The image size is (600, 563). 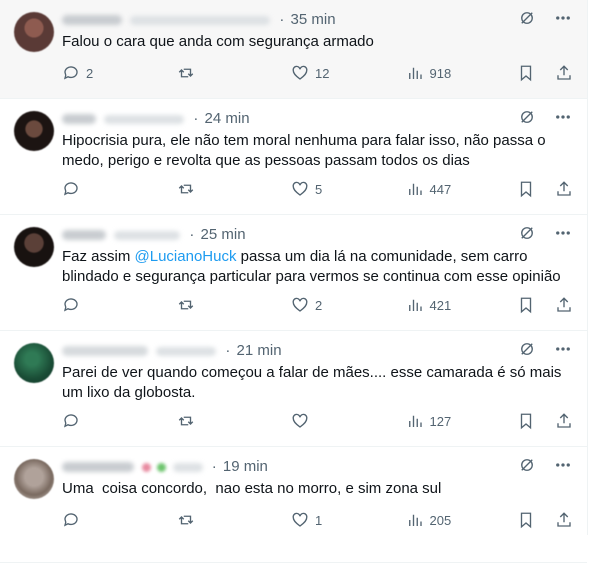 I want to click on tweet-time: 24 min, so click(x=227, y=118).